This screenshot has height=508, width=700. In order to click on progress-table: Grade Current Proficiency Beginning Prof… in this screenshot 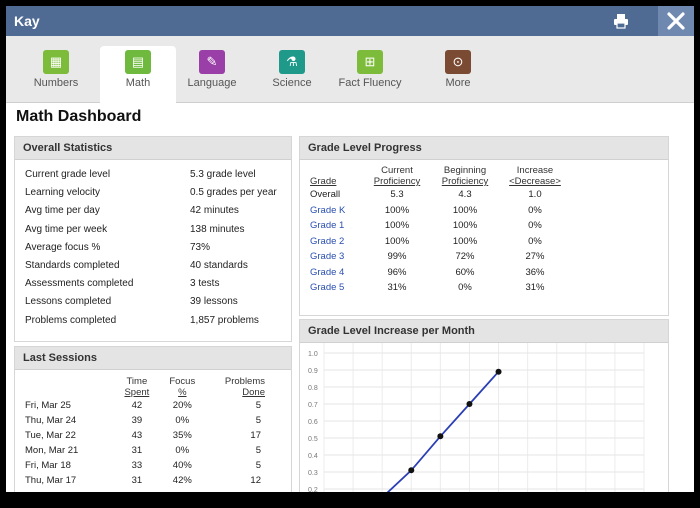, I will do `click(440, 230)`.